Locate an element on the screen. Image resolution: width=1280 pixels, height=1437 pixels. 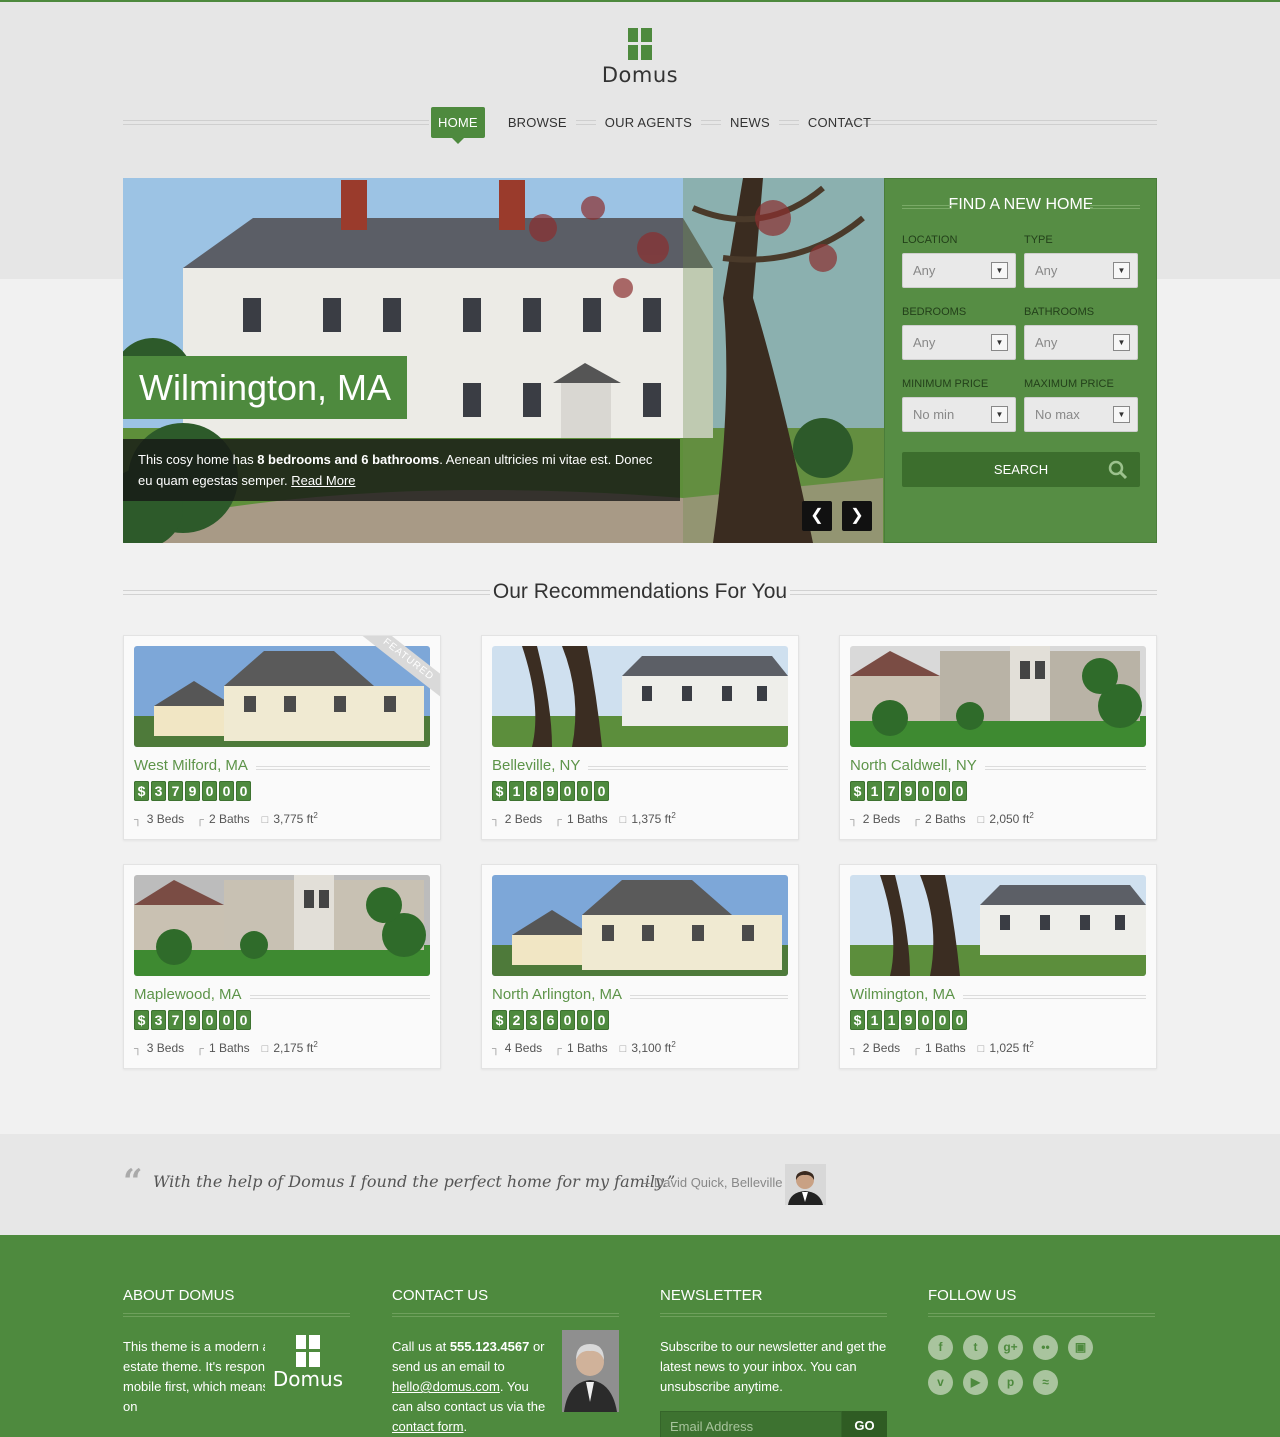
listing-city: North Caldwell, NY is located at coordinates (917, 765).